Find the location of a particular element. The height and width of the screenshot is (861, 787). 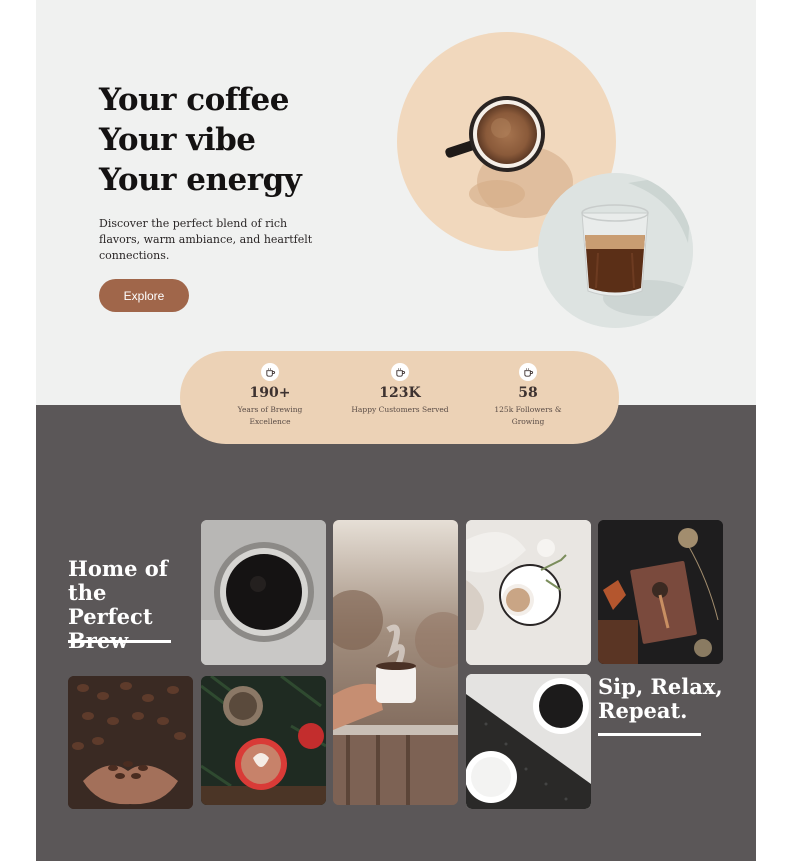

stat-label: Happy Customers Served is located at coordinates (400, 409).